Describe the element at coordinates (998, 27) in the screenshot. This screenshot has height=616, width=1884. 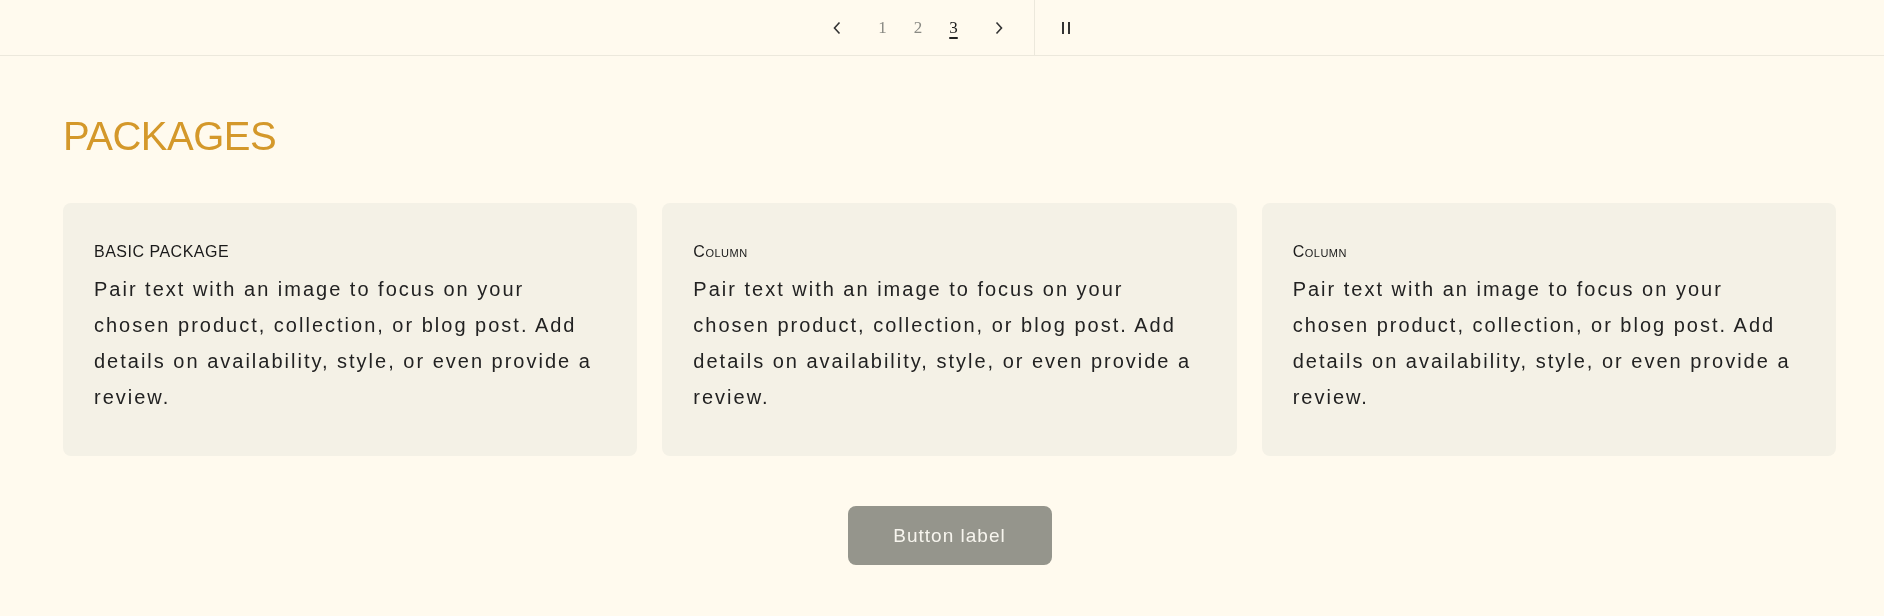
I see `chevron-right-icon` at that location.